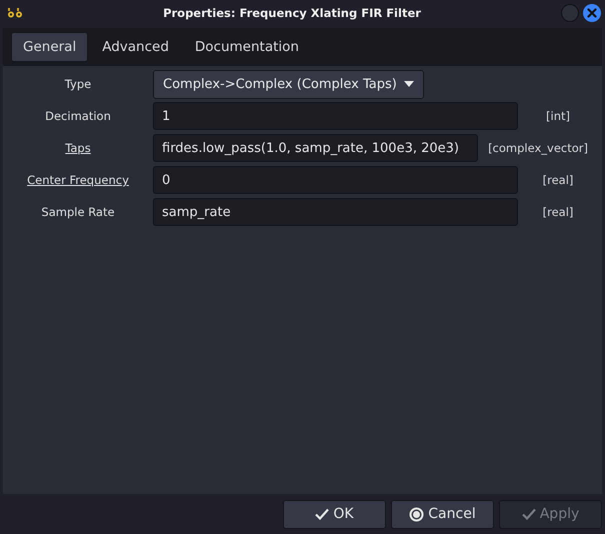 The height and width of the screenshot is (534, 605). I want to click on input-field: 0, so click(335, 180).